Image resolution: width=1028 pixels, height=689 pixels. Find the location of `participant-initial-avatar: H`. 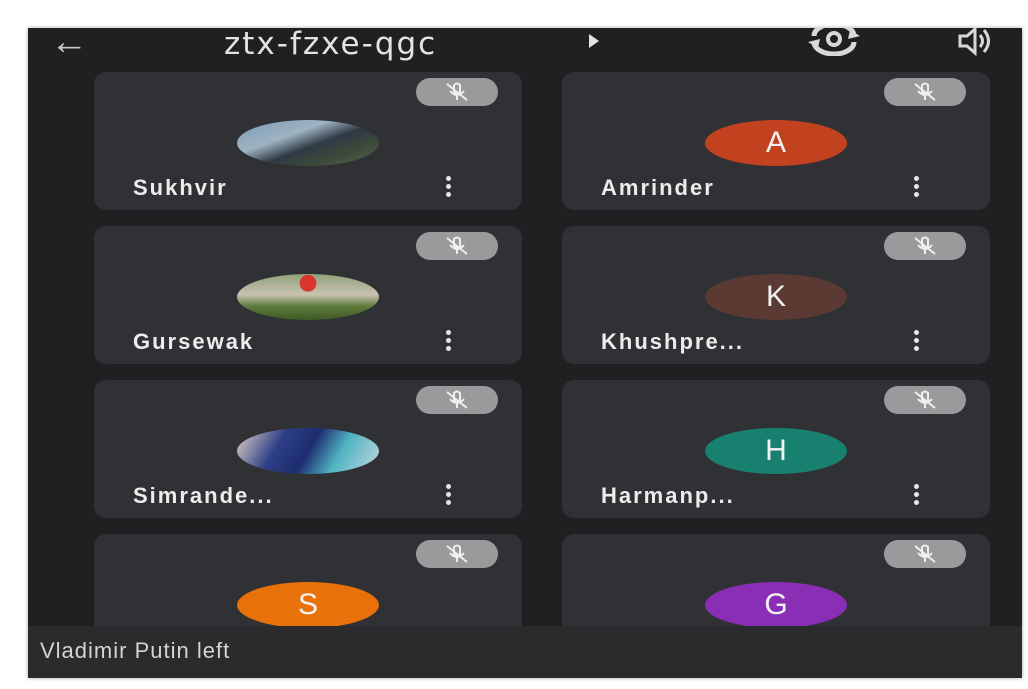

participant-initial-avatar: H is located at coordinates (776, 451).